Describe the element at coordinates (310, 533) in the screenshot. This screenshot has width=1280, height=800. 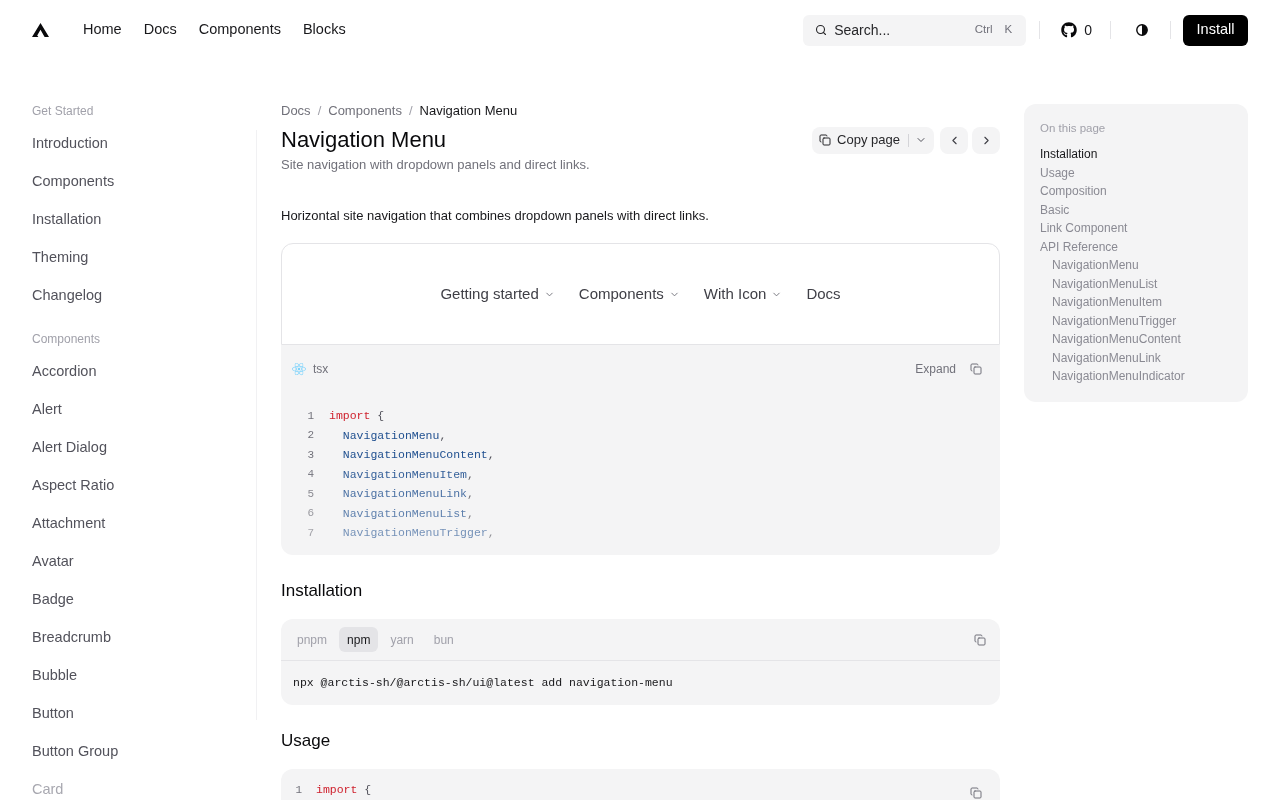
I see `line-number: 7` at that location.